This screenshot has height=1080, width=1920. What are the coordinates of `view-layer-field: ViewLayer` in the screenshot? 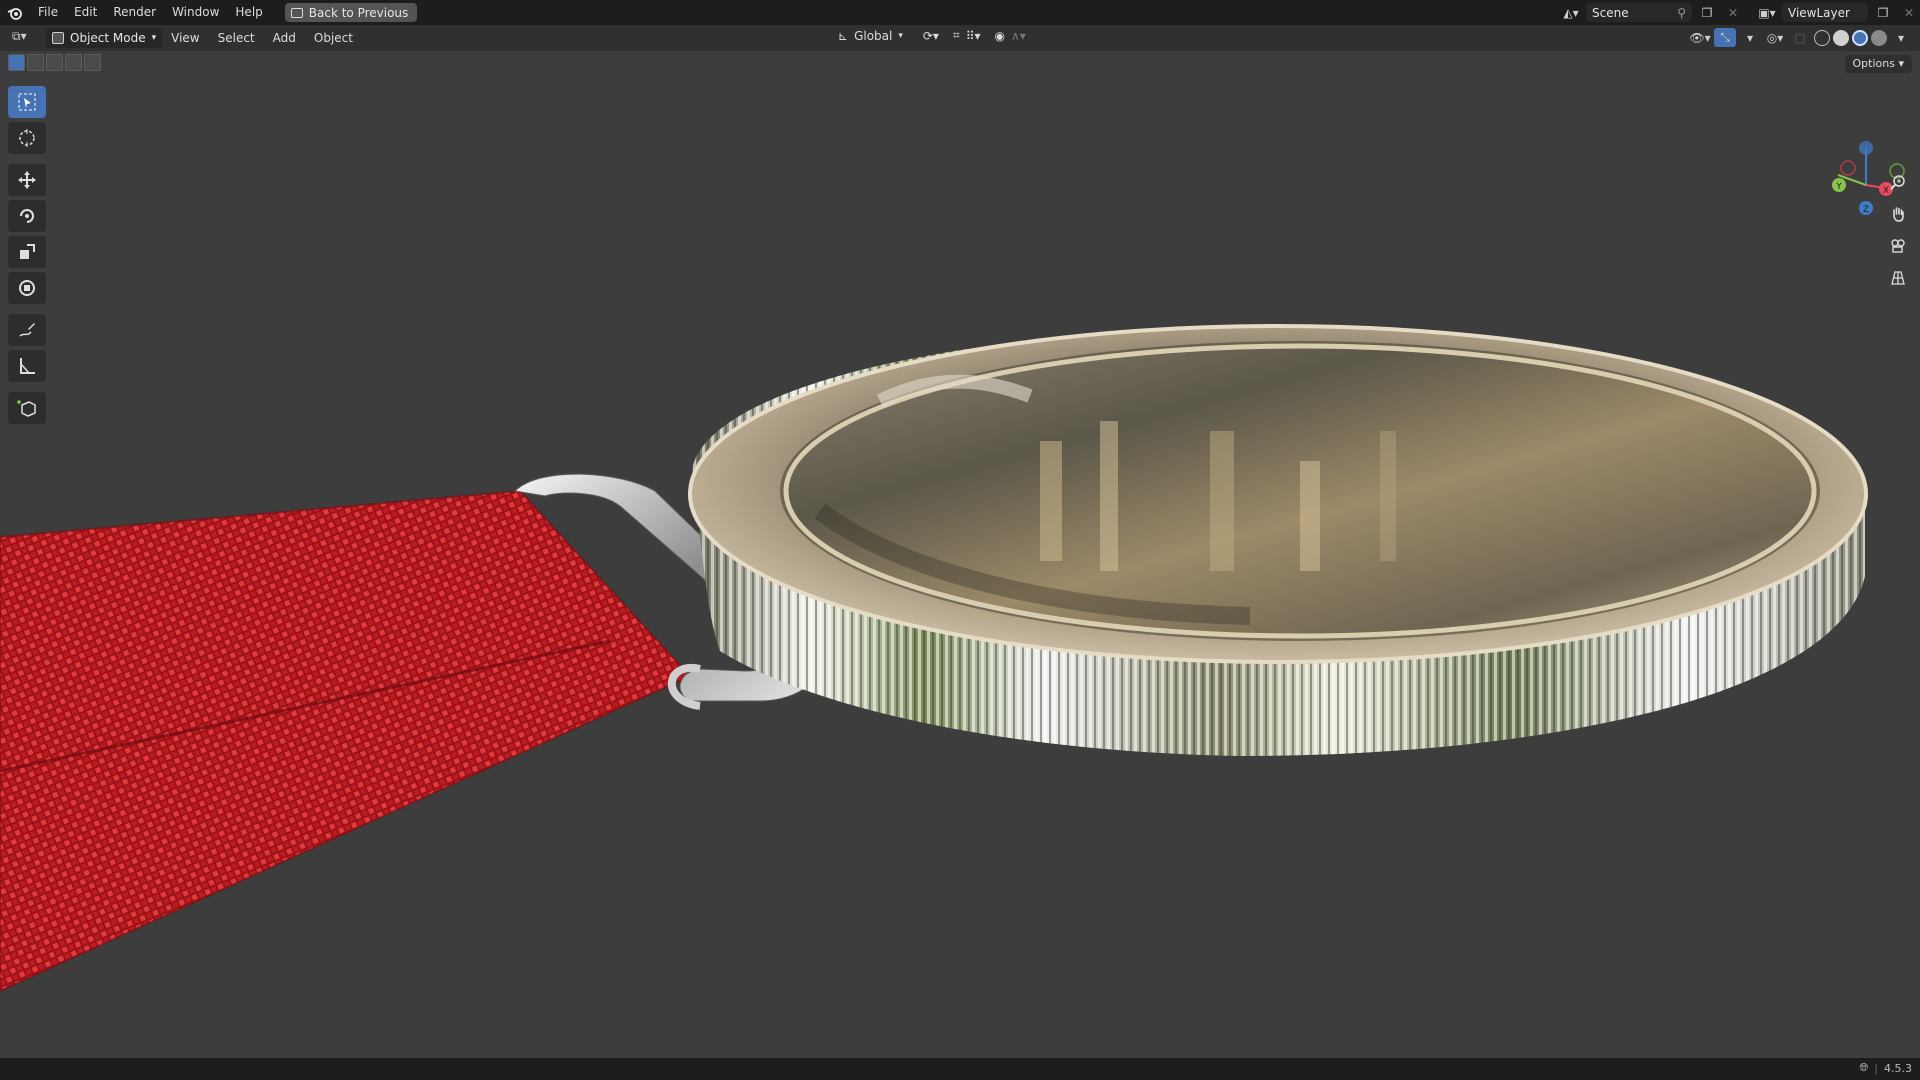 It's located at (1825, 12).